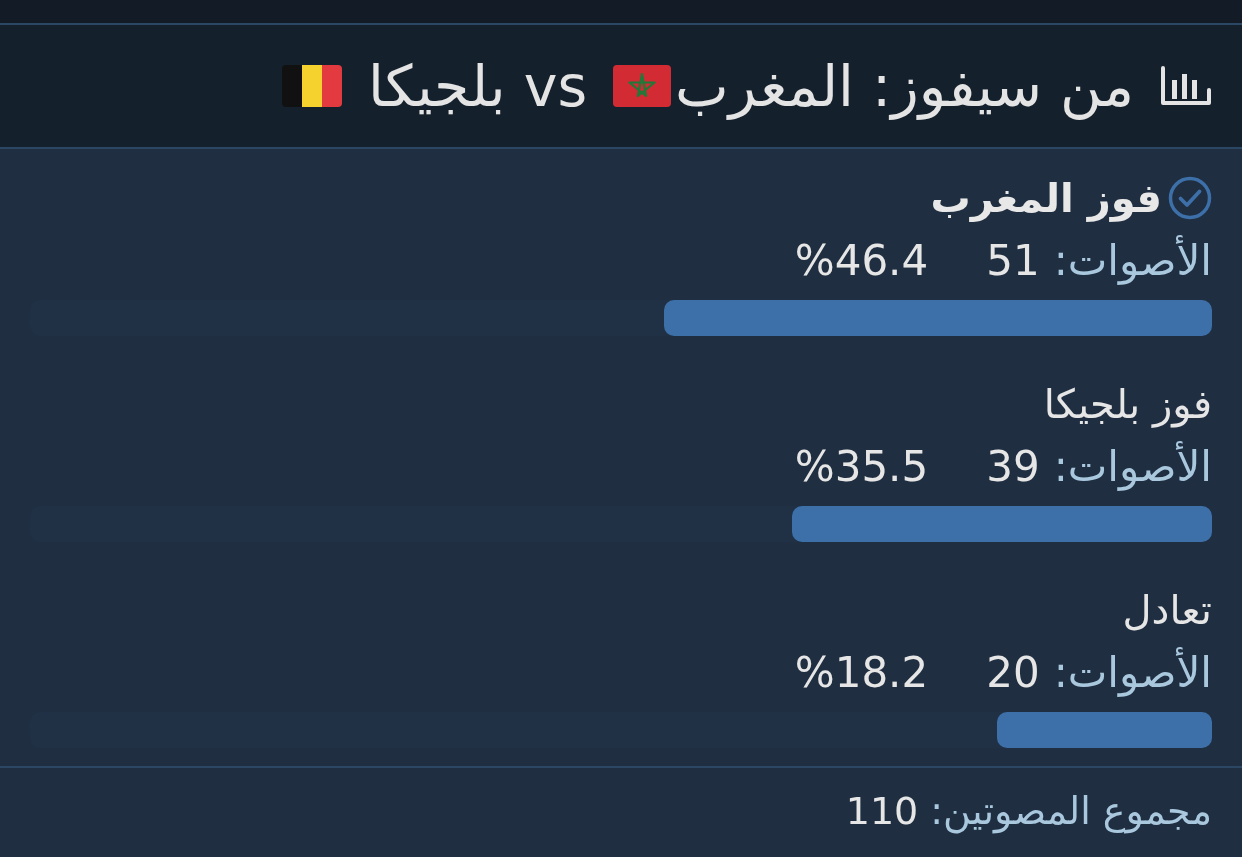 This screenshot has height=857, width=1242. What do you see at coordinates (1013, 466) in the screenshot?
I see `votes-count: 39` at bounding box center [1013, 466].